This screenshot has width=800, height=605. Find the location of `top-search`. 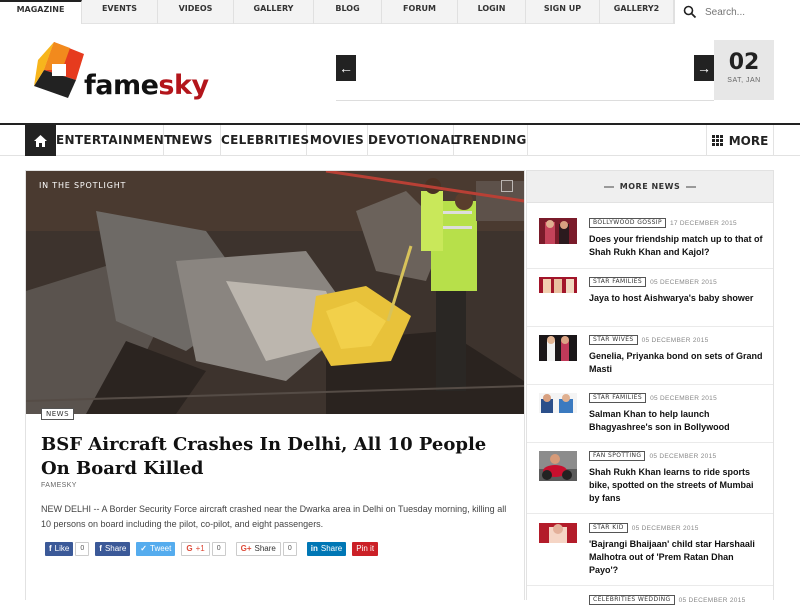

top-search is located at coordinates (737, 12).